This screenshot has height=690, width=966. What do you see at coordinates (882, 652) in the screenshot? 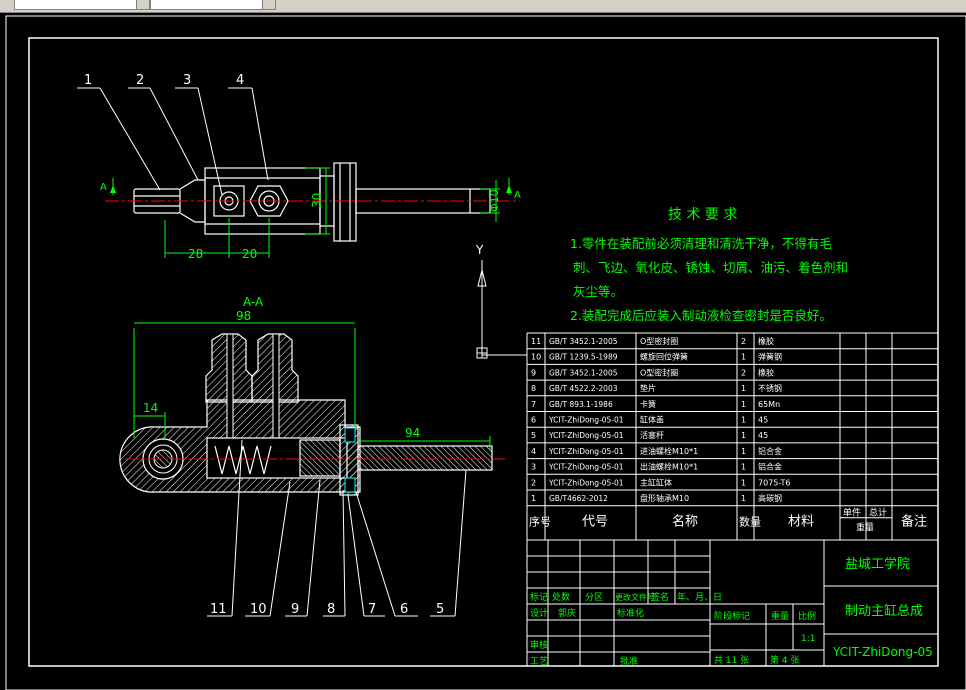
I see `drawing-number: YCIT-ZhiDong-05` at bounding box center [882, 652].